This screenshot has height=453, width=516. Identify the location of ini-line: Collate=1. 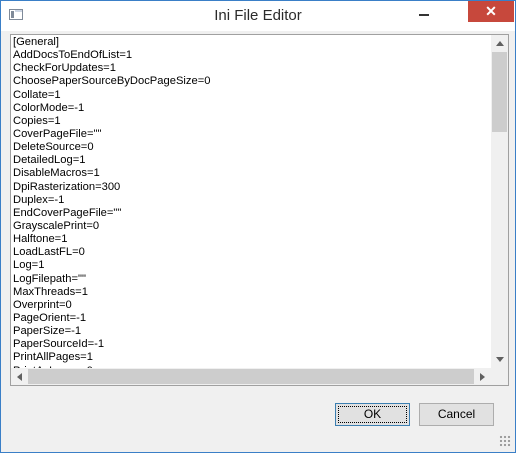
(37, 94).